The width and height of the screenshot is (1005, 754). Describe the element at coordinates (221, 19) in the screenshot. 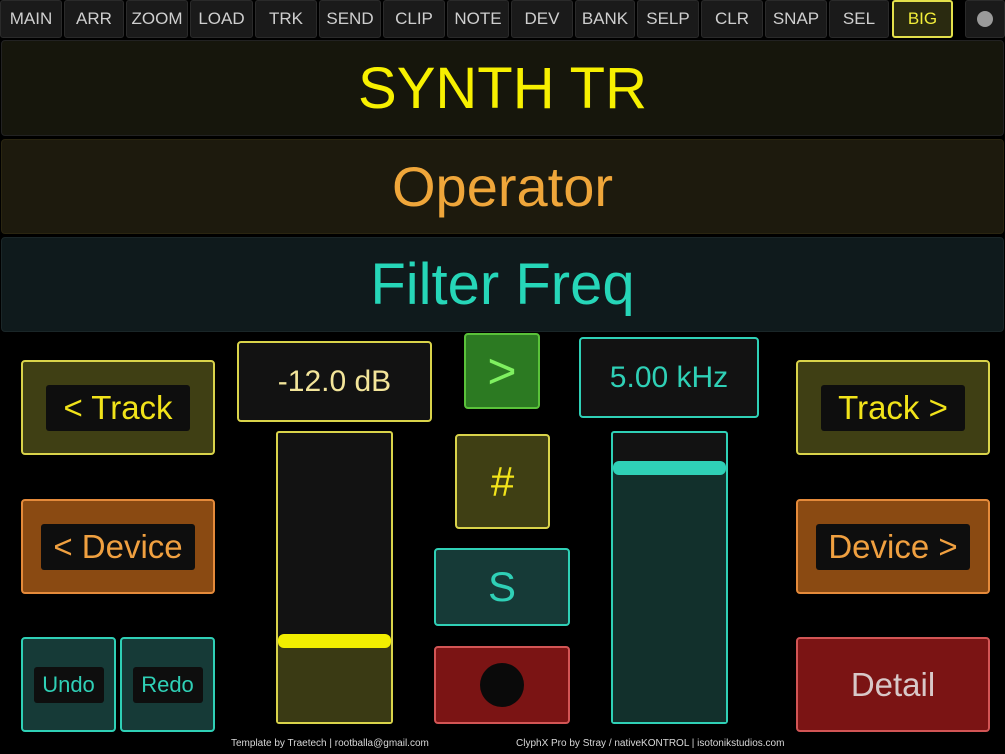

I see `tab-load: LOAD` at that location.